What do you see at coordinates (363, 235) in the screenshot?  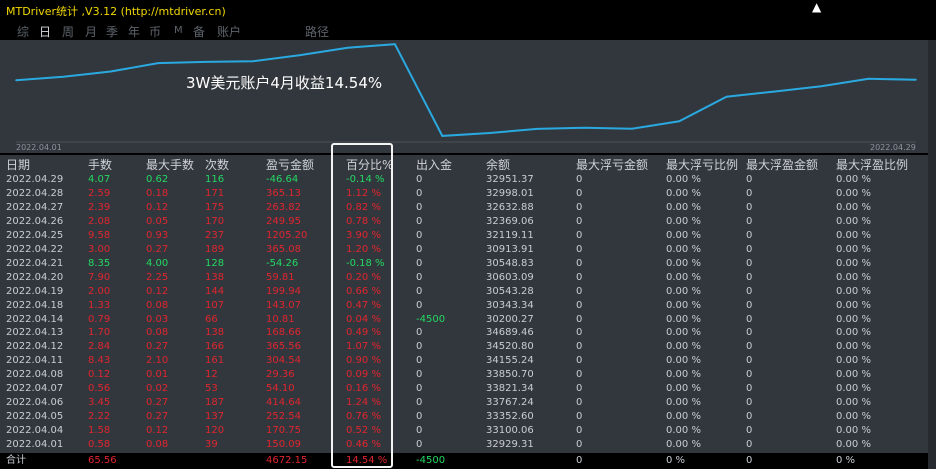 I see `row-percent: 3.90 %` at bounding box center [363, 235].